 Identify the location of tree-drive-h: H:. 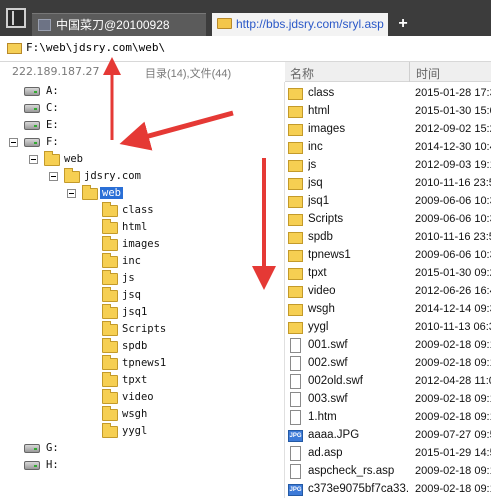
(60, 466).